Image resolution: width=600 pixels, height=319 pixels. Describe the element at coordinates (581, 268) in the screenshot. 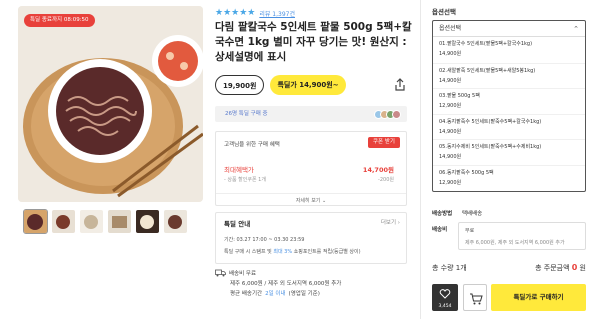

I see `total-amount-unit: 원` at that location.